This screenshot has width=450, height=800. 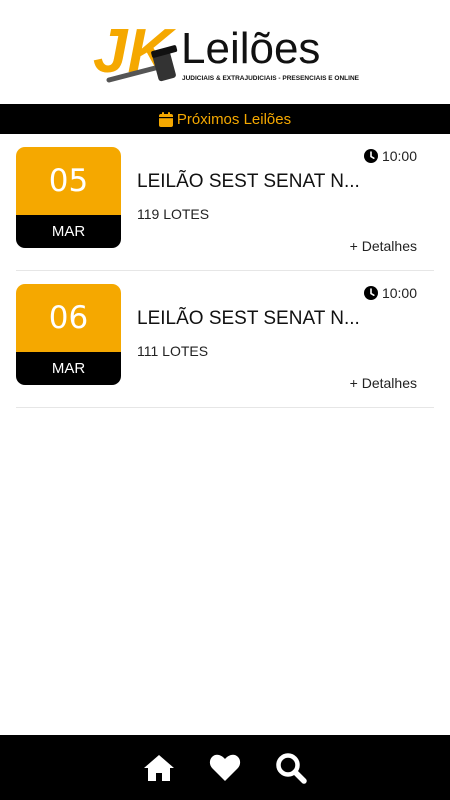 I want to click on nav-search-button, so click(x=291, y=768).